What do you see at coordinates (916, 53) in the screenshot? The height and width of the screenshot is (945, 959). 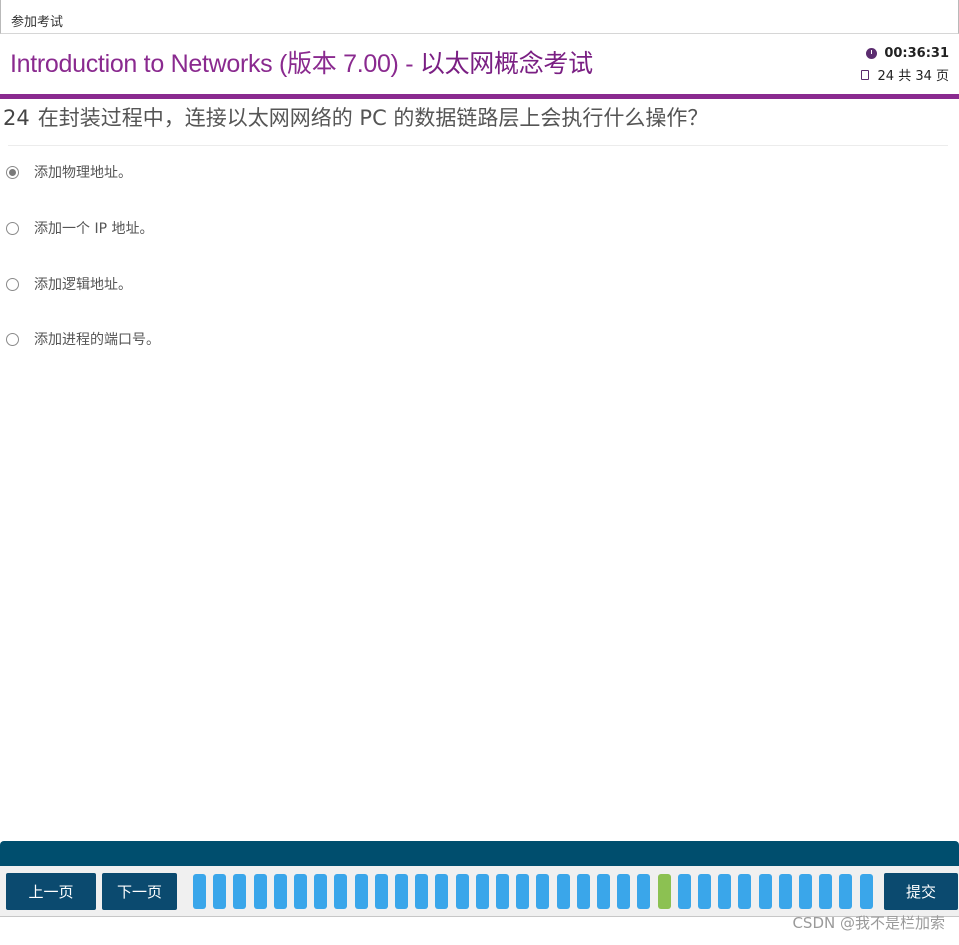 I see `timer-value: 00:36:31` at bounding box center [916, 53].